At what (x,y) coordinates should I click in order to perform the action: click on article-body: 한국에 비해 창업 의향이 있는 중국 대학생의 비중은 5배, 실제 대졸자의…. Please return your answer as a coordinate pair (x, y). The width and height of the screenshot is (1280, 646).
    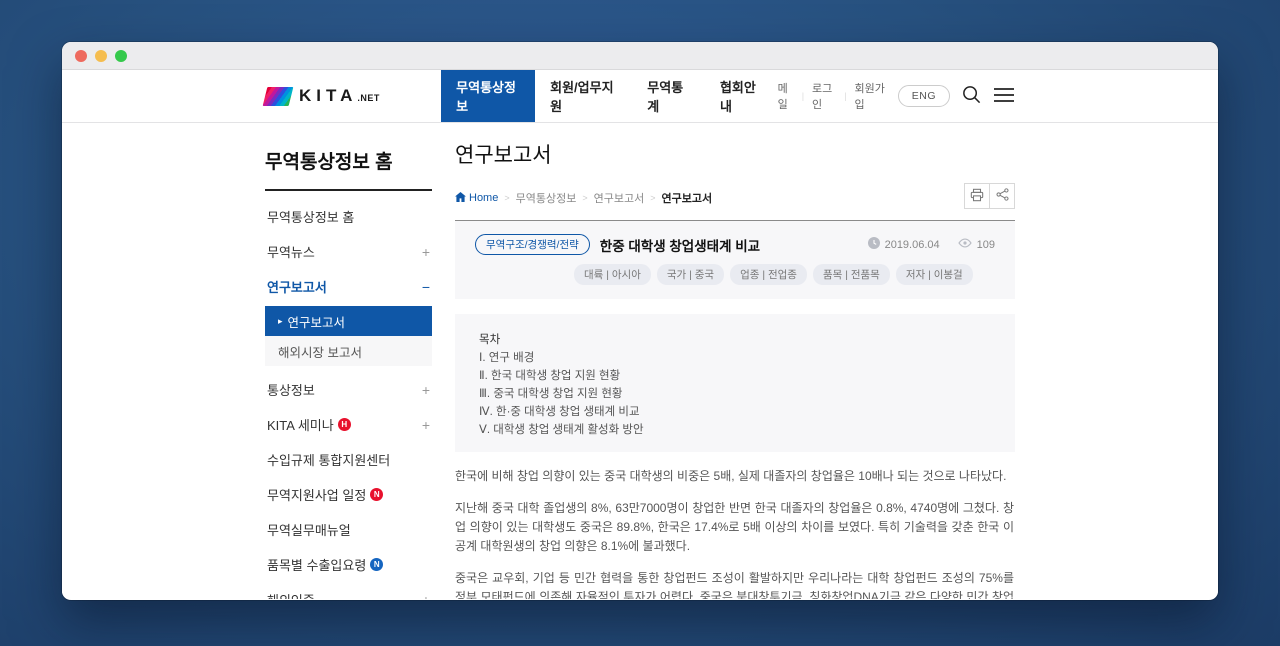
    Looking at the image, I should click on (735, 533).